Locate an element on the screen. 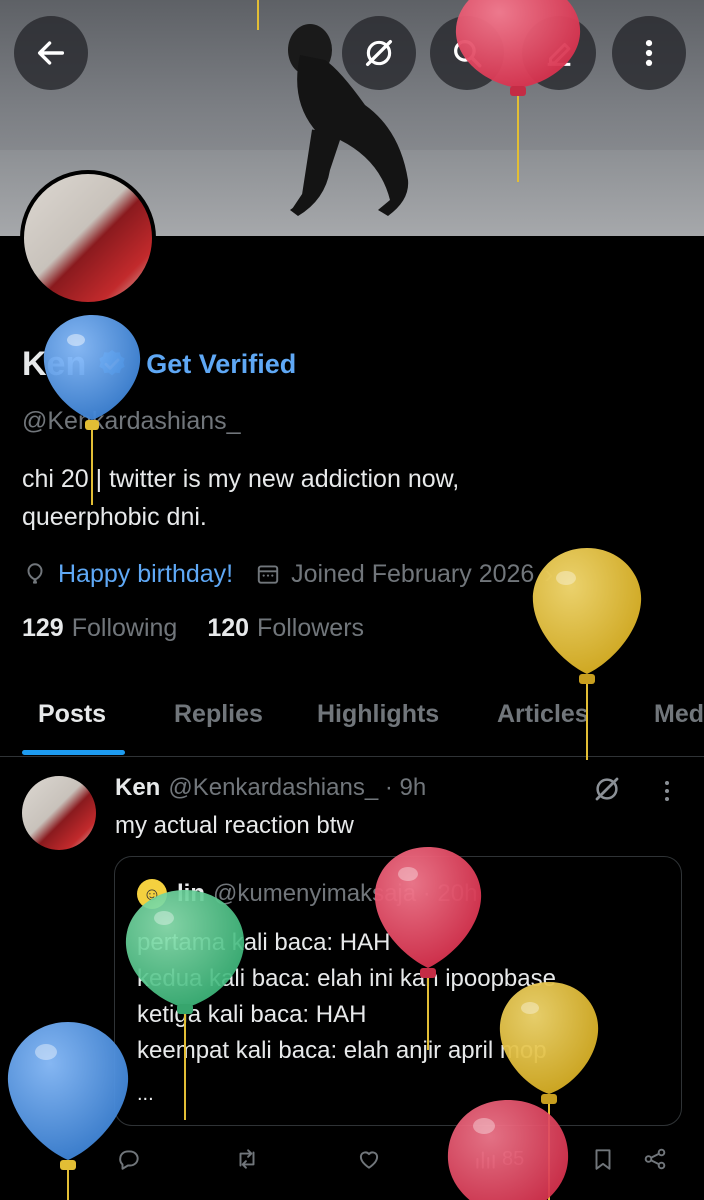  followers-label: Followers is located at coordinates (311, 628).